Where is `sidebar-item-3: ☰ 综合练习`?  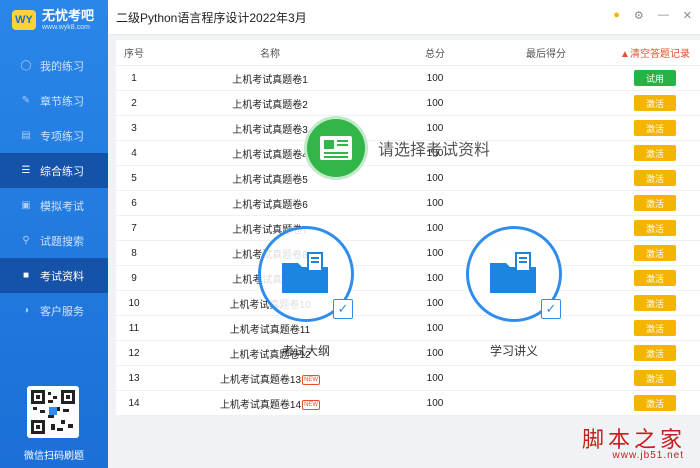 sidebar-item-3: ☰ 综合练习 is located at coordinates (54, 170).